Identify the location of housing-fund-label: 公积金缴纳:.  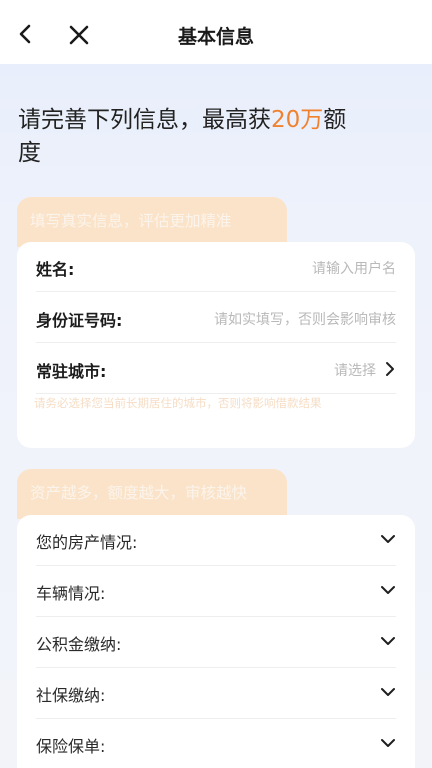
(79, 644).